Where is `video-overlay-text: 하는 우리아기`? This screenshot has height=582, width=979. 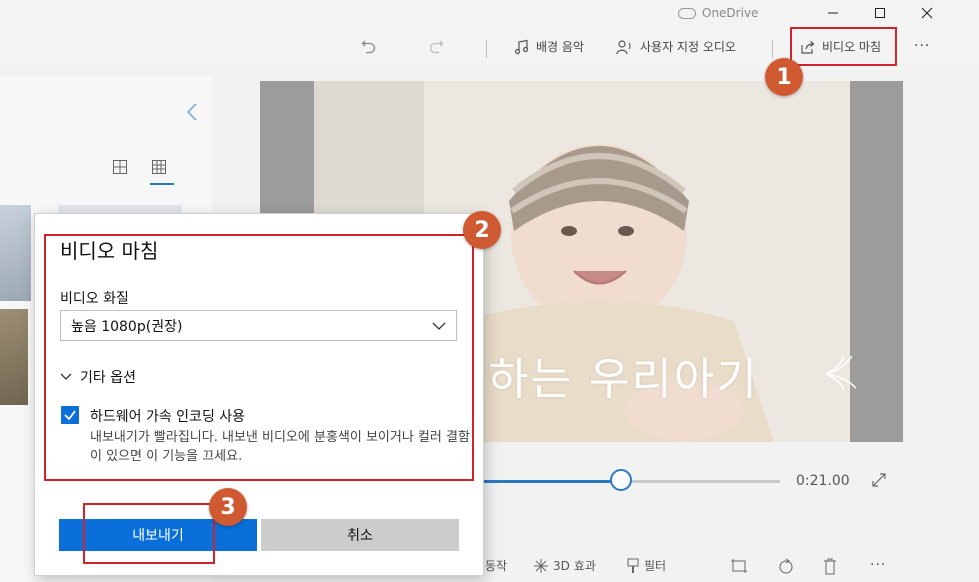 video-overlay-text: 하는 우리아기 is located at coordinates (623, 379).